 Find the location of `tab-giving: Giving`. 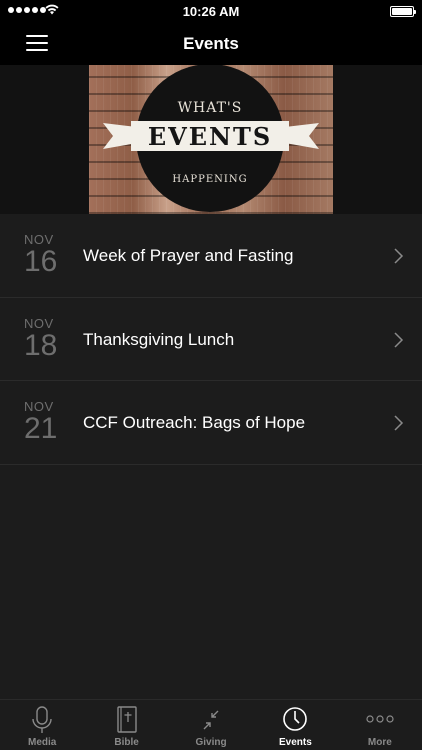

tab-giving: Giving is located at coordinates (211, 725).